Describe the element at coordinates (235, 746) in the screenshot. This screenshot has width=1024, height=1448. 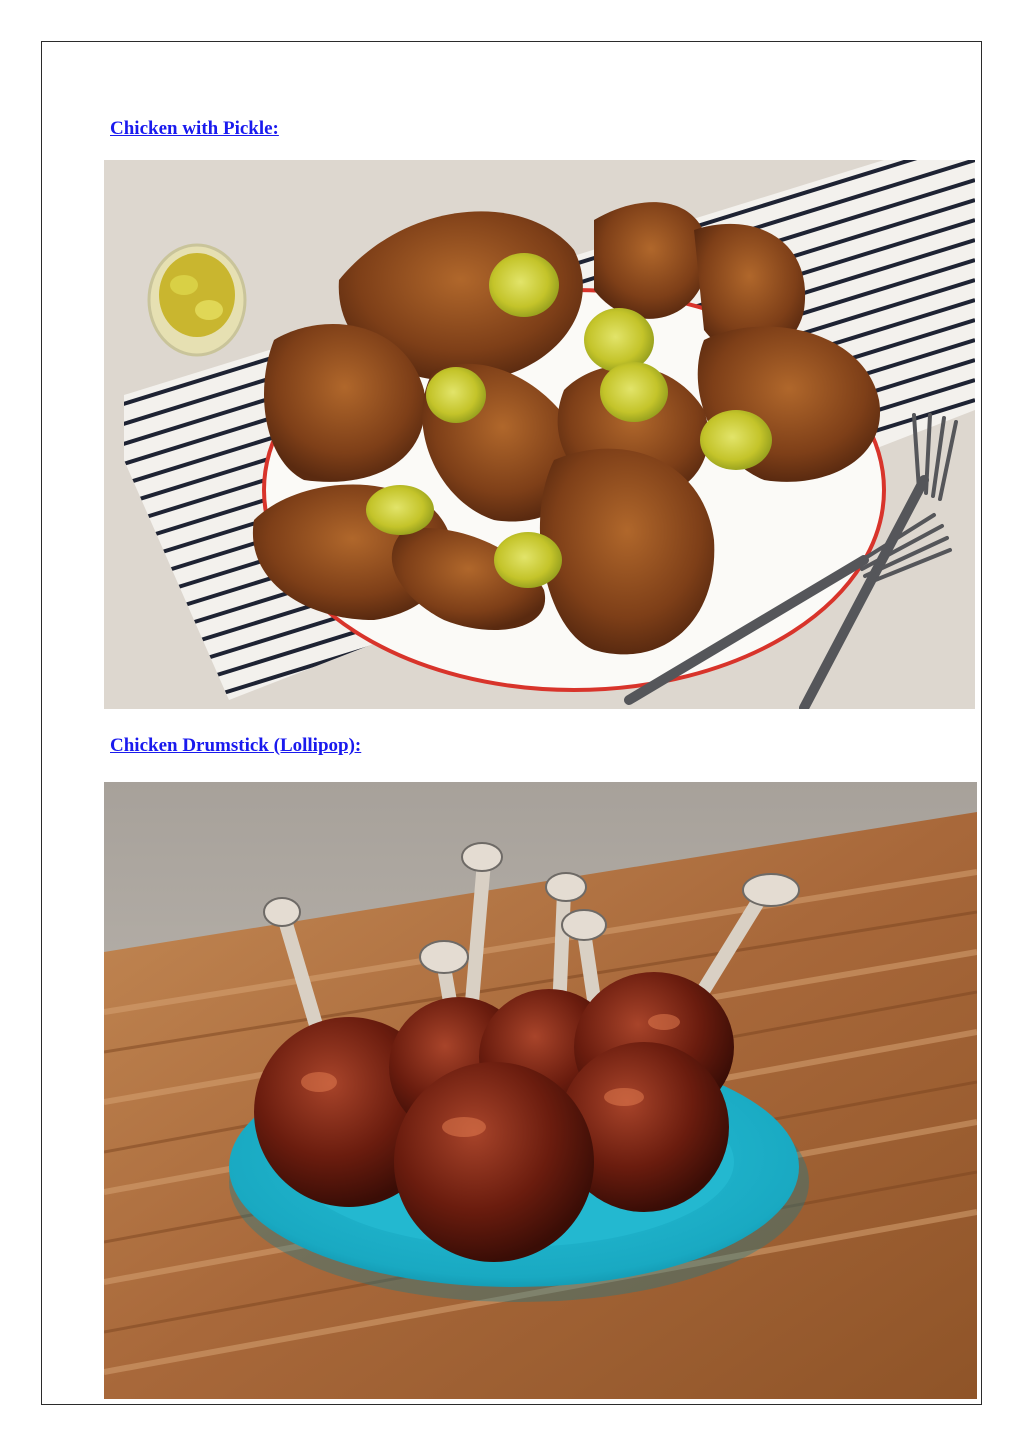
I see `chicken-drumstick-lollipop-heading-link: Chicken Drumstick (Lollipop):` at that location.